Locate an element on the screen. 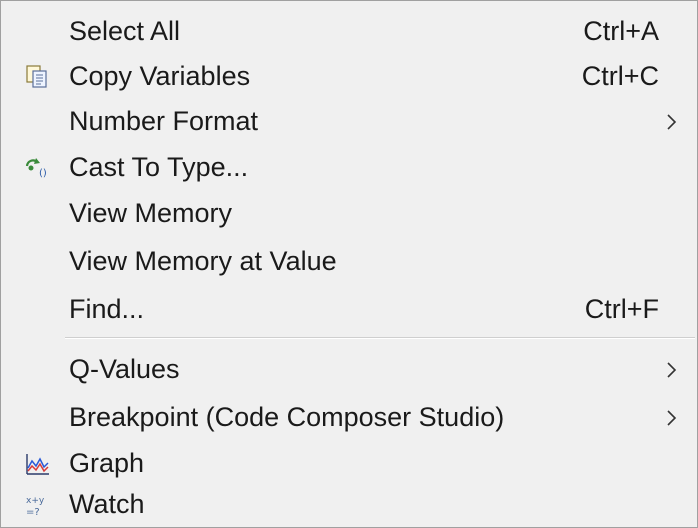 The image size is (698, 528). menu-item-view-memory: View Memory is located at coordinates (349, 214).